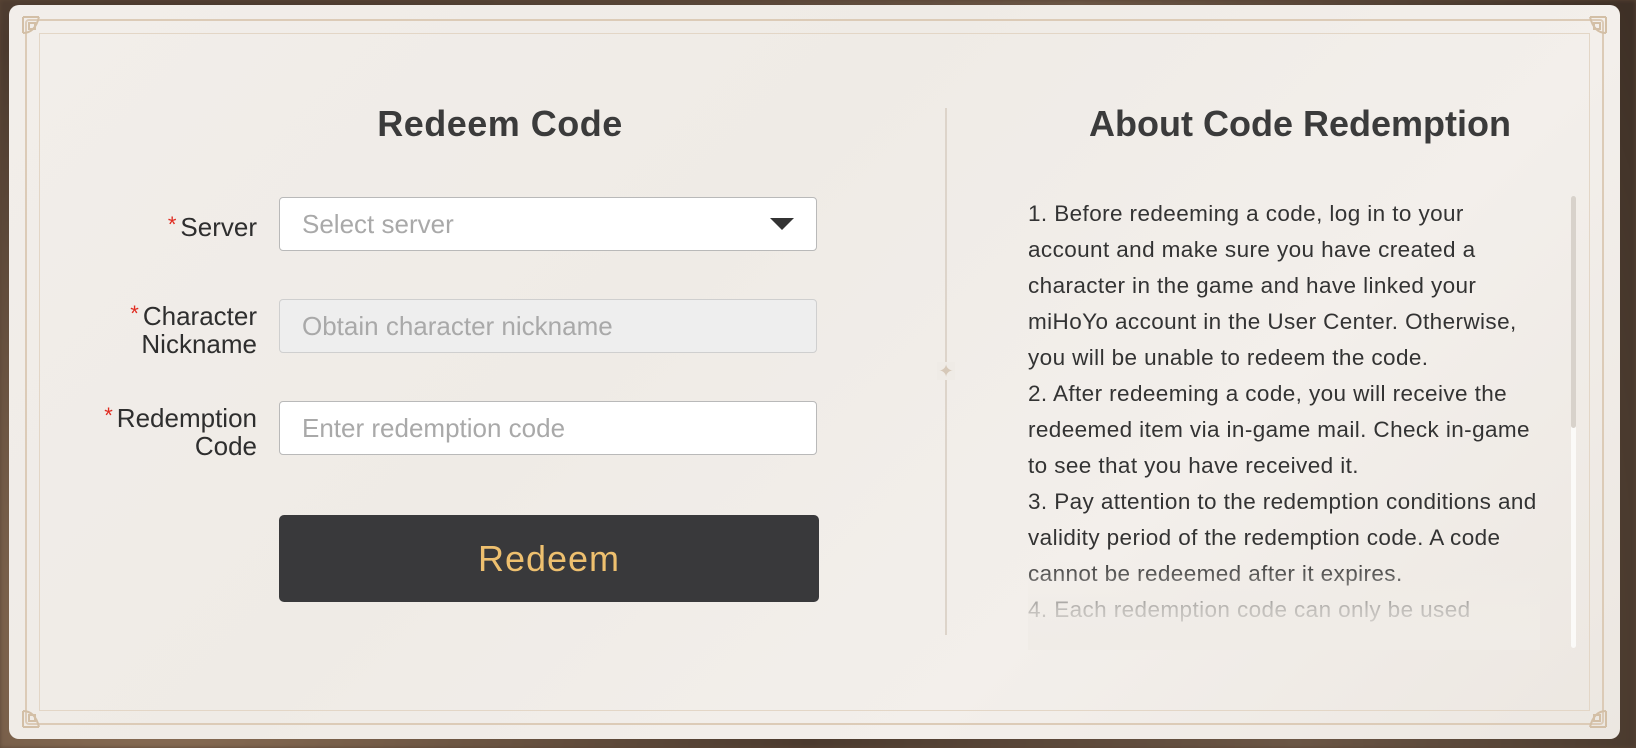 The height and width of the screenshot is (748, 1636). I want to click on about-title: About Code Redemption, so click(1300, 123).